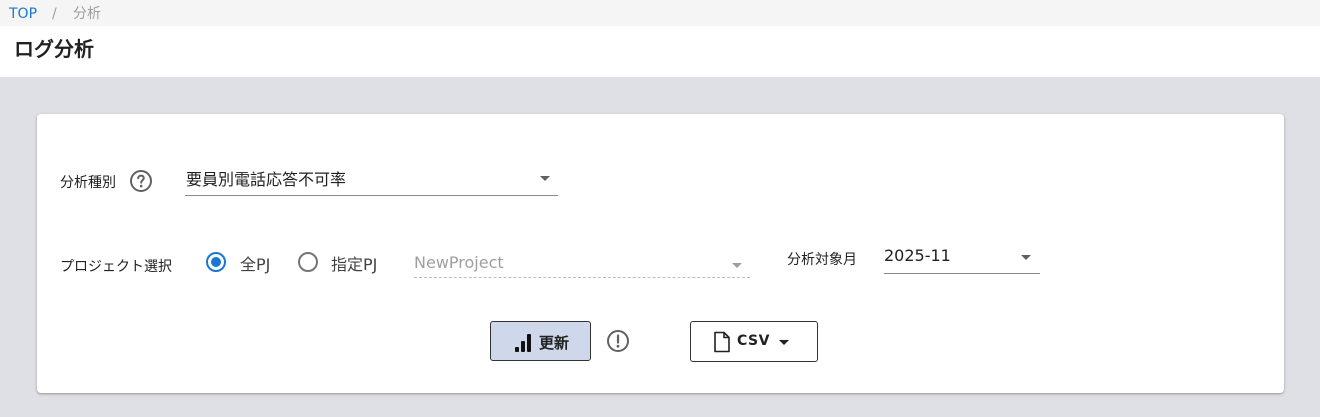 The image size is (1320, 417). I want to click on caret-down-icon, so click(784, 342).